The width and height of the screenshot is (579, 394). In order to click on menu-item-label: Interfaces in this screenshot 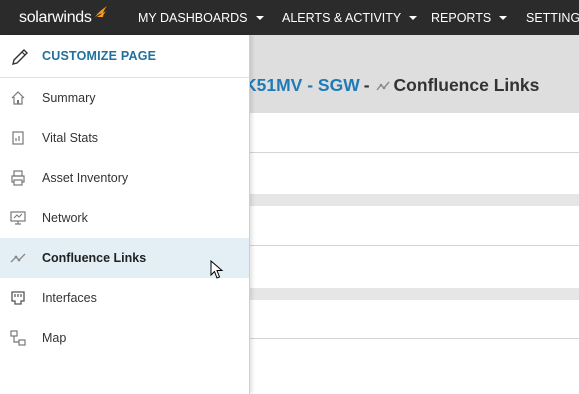, I will do `click(69, 298)`.